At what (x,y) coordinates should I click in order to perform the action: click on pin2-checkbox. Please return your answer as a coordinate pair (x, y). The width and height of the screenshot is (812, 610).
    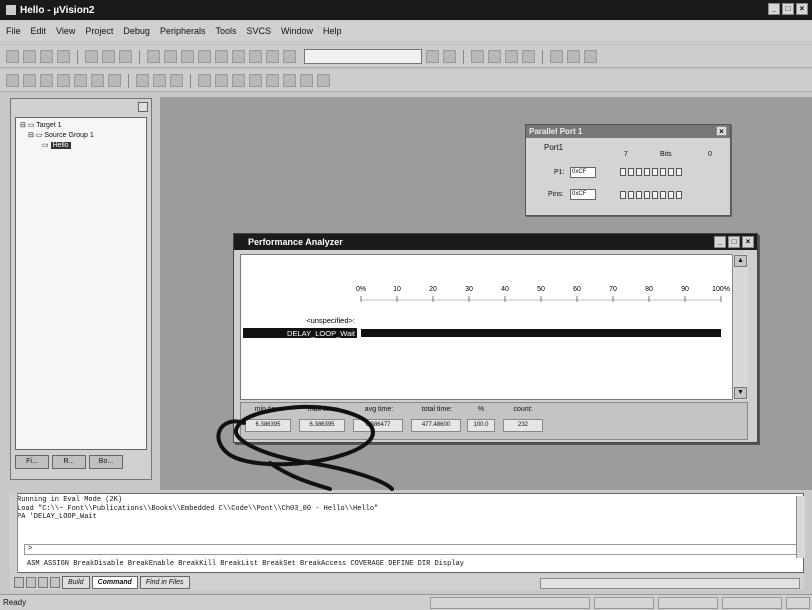
    Looking at the image, I should click on (663, 195).